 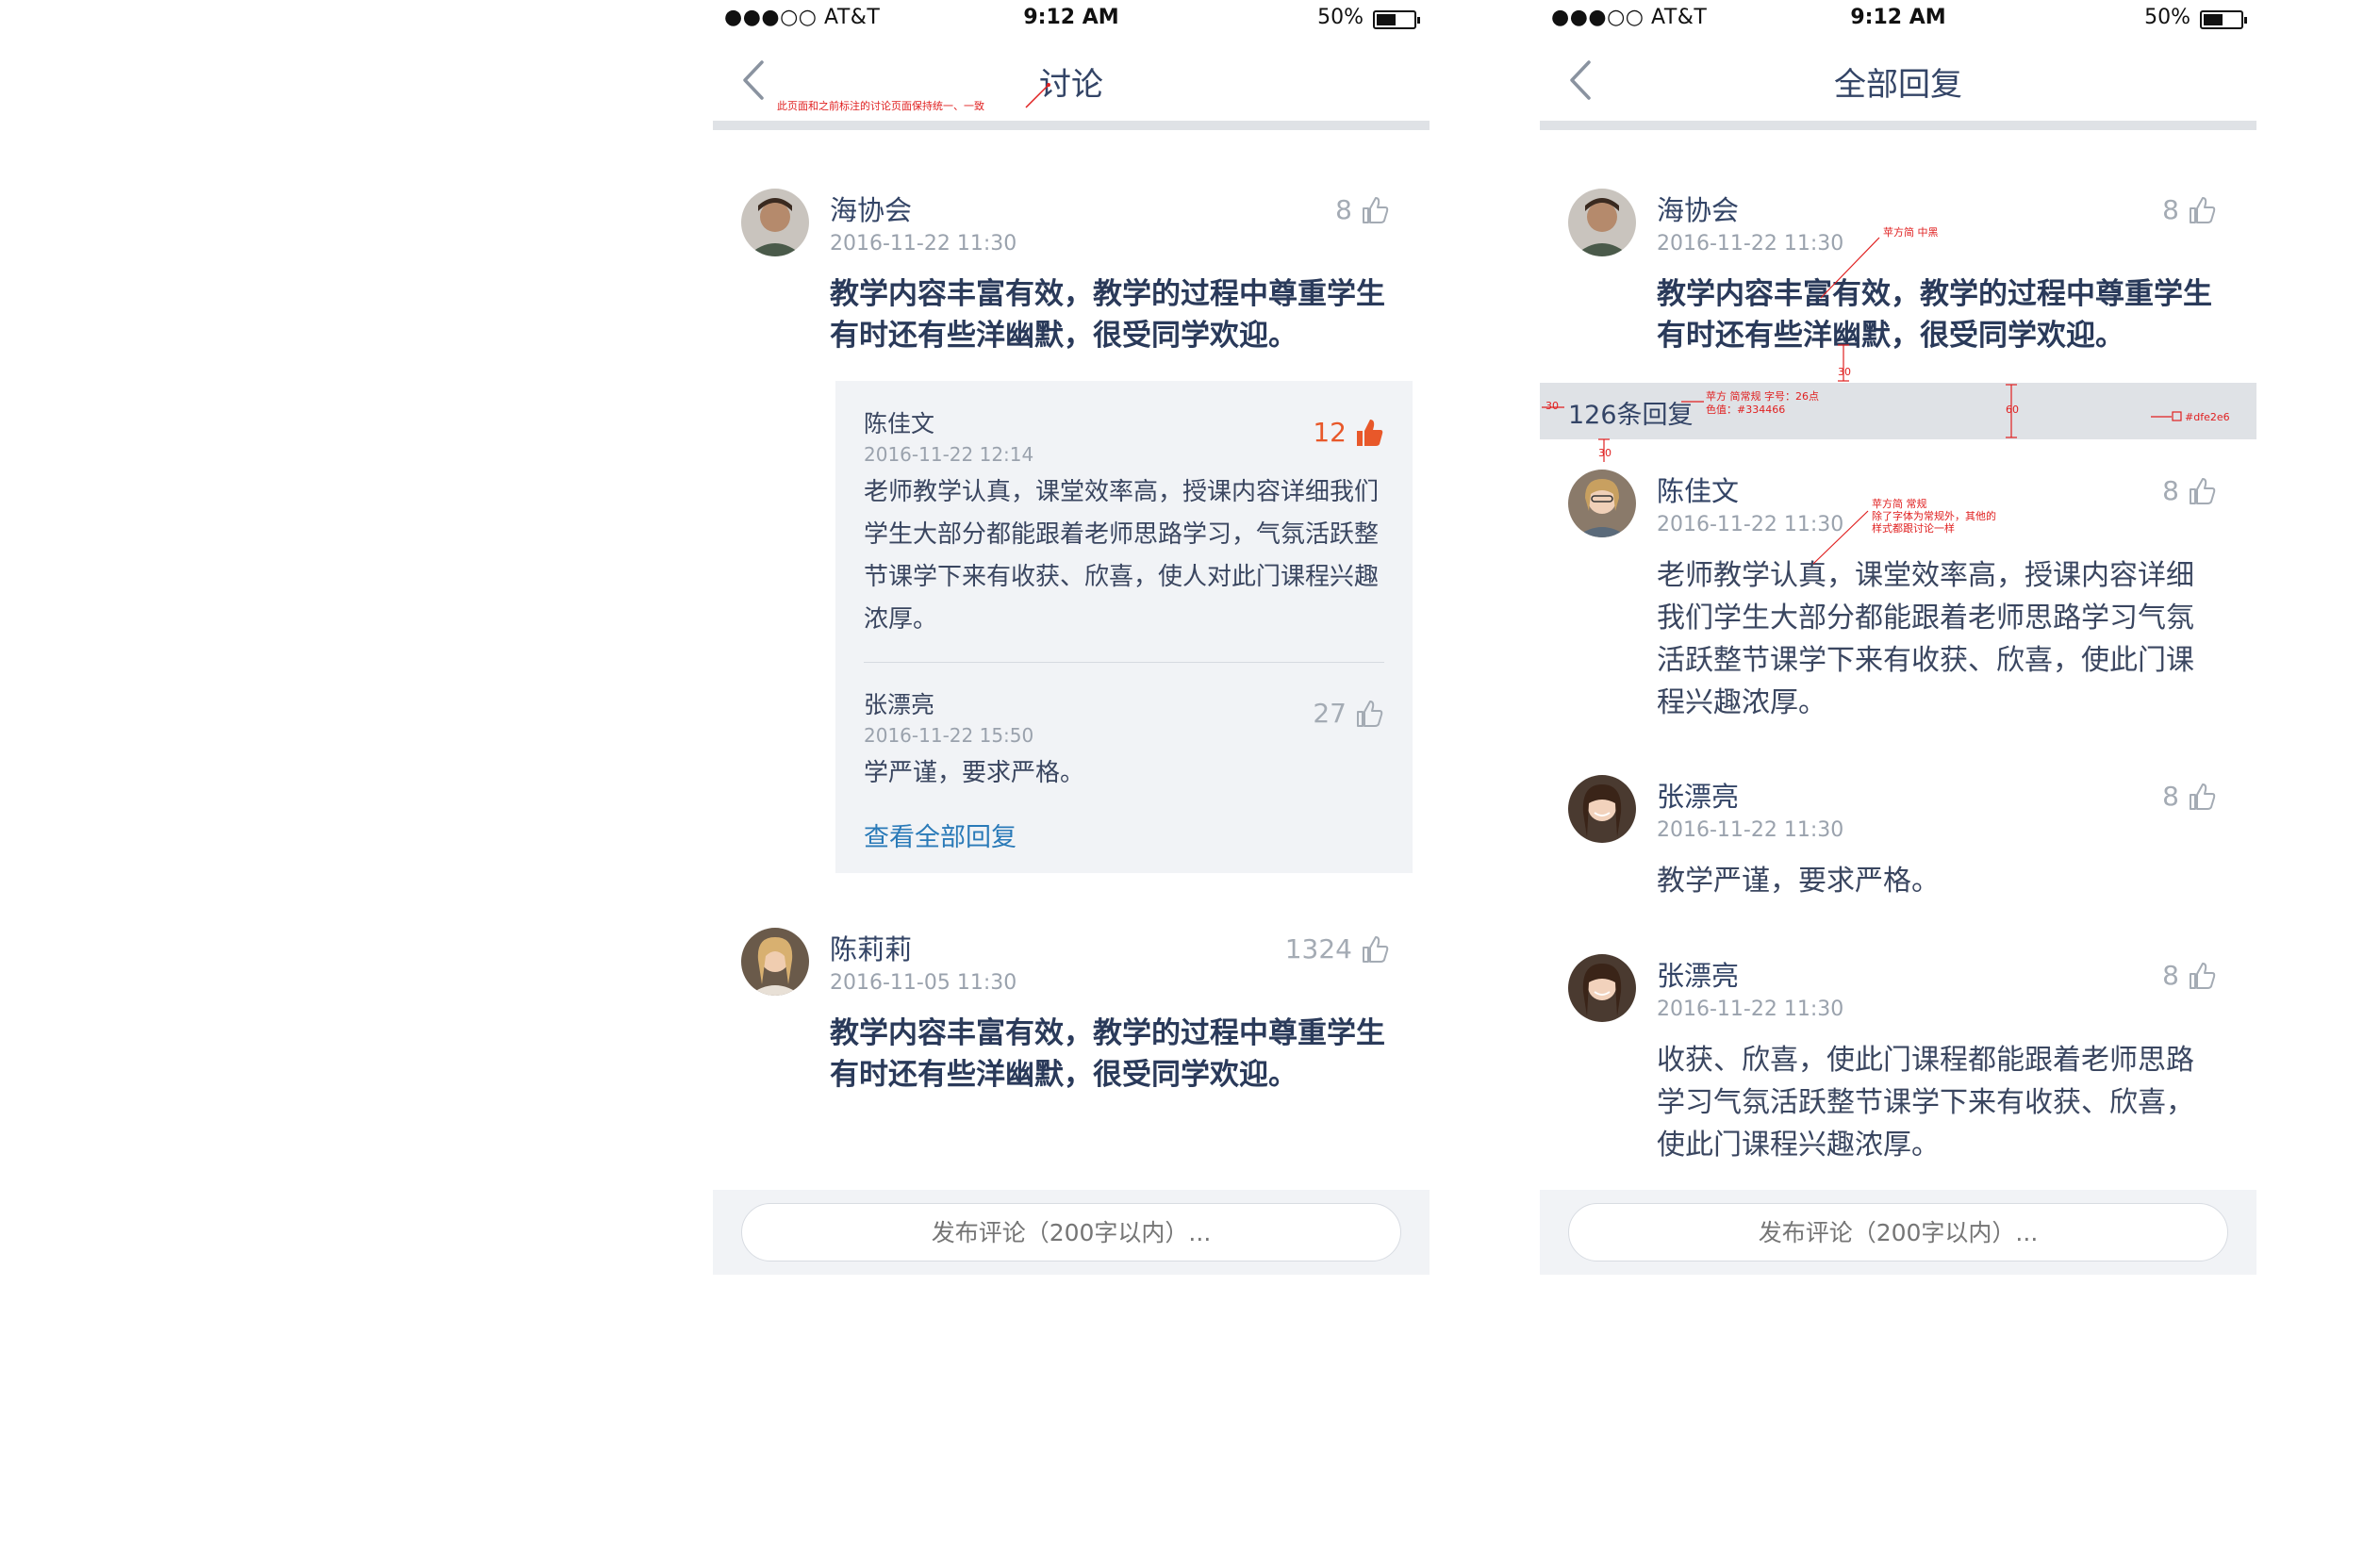 I want to click on comment-author: 陈莉莉, so click(x=871, y=947).